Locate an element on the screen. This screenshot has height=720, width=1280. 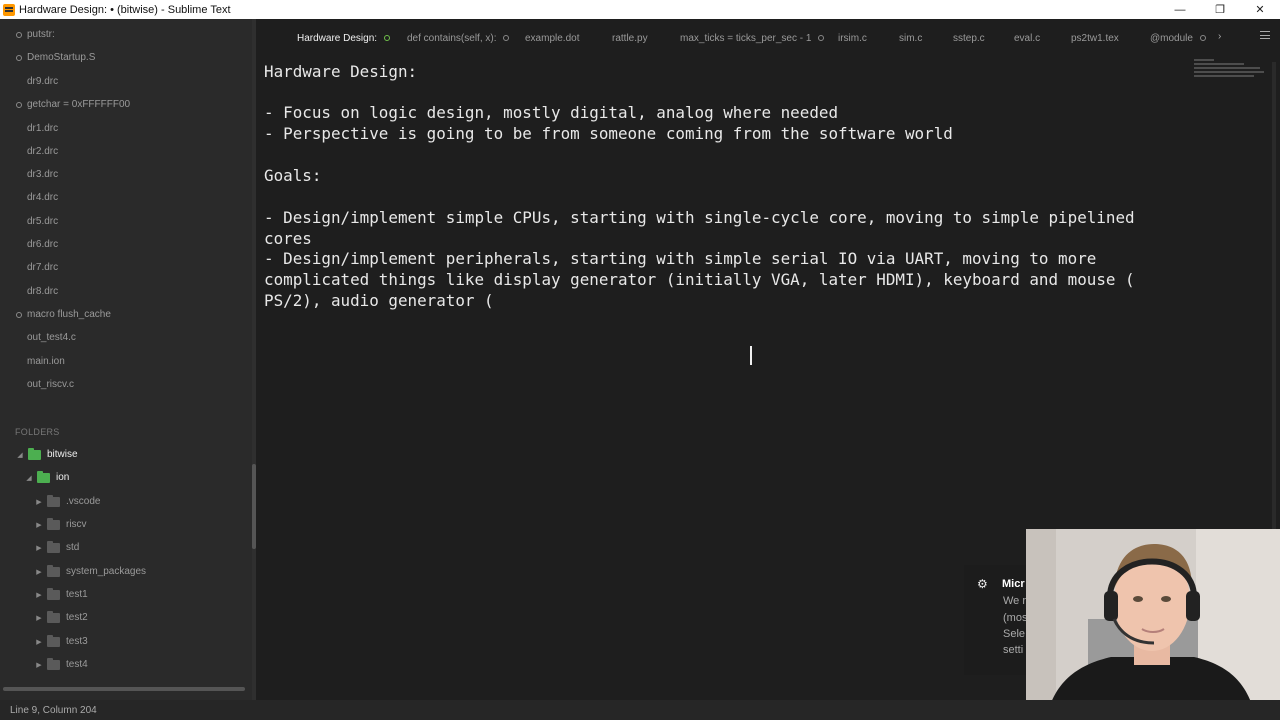
open-file-item: dr1.drc is located at coordinates (125, 128).